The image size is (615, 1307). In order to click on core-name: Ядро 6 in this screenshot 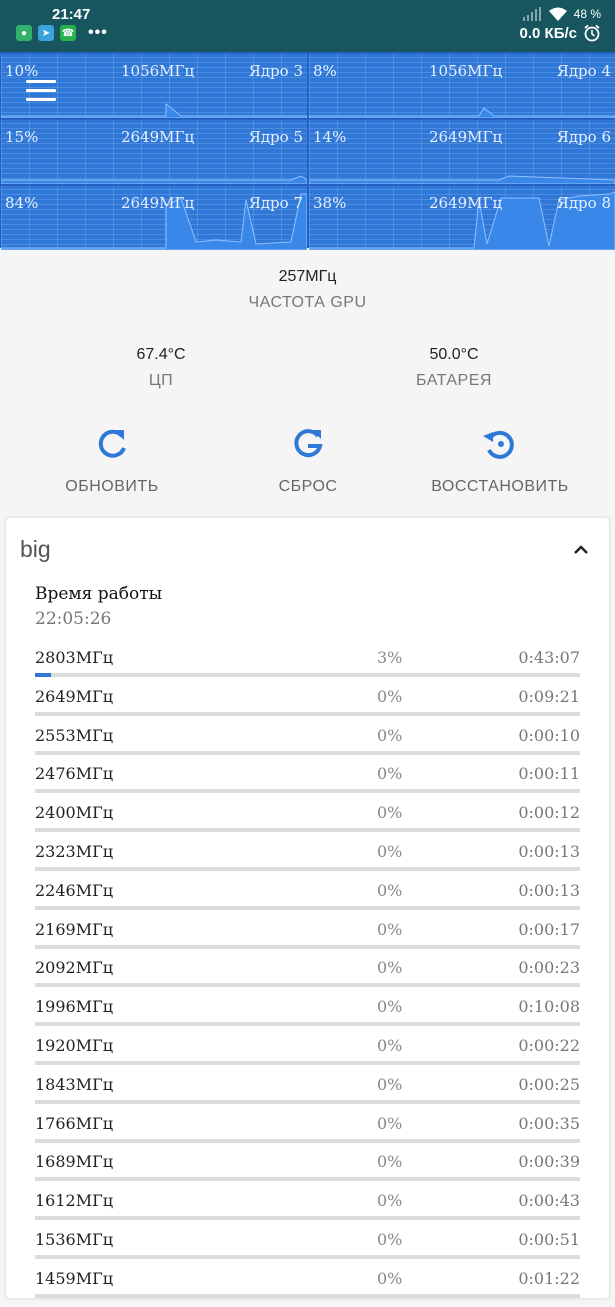, I will do `click(583, 137)`.